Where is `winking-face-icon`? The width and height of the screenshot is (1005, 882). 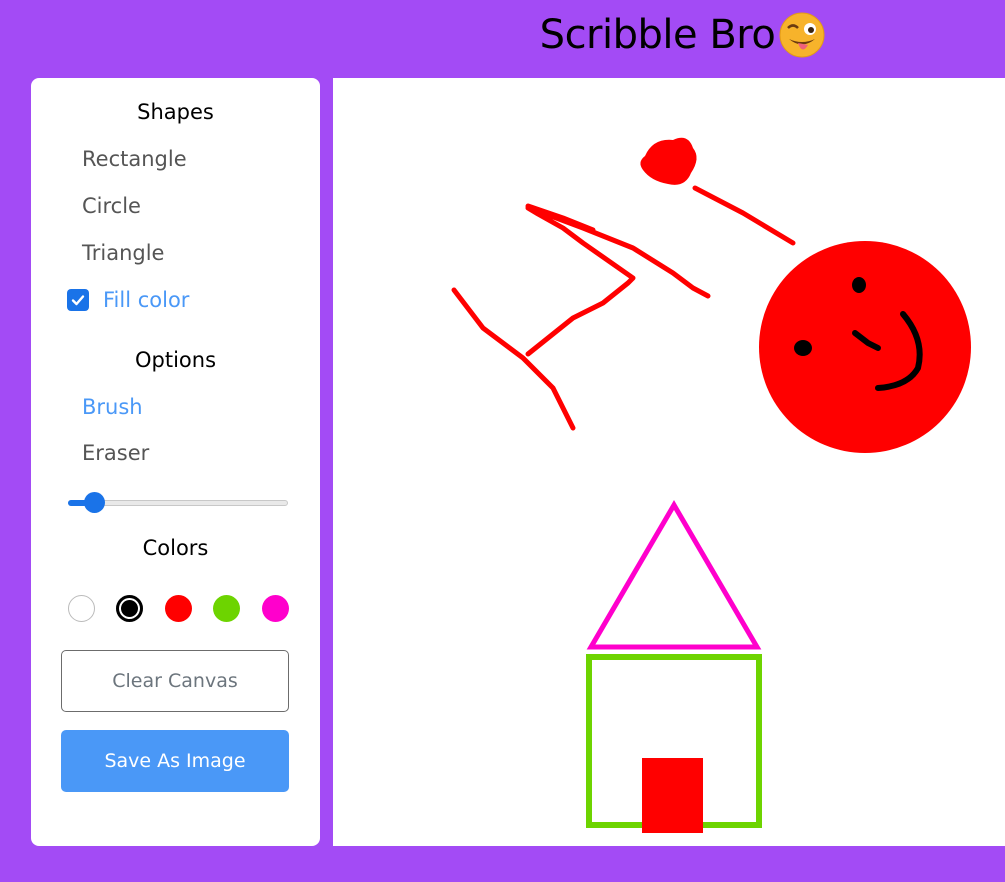 winking-face-icon is located at coordinates (802, 35).